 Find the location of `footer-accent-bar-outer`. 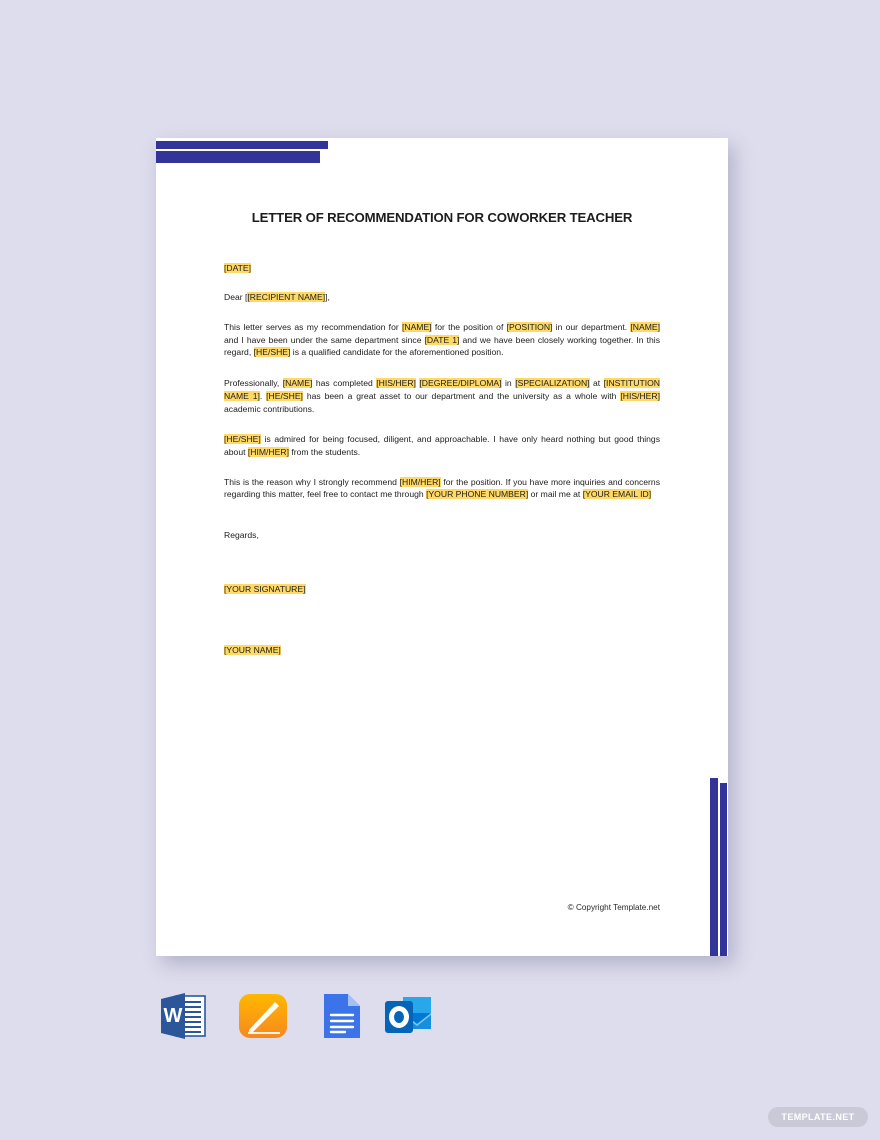

footer-accent-bar-outer is located at coordinates (723, 869).